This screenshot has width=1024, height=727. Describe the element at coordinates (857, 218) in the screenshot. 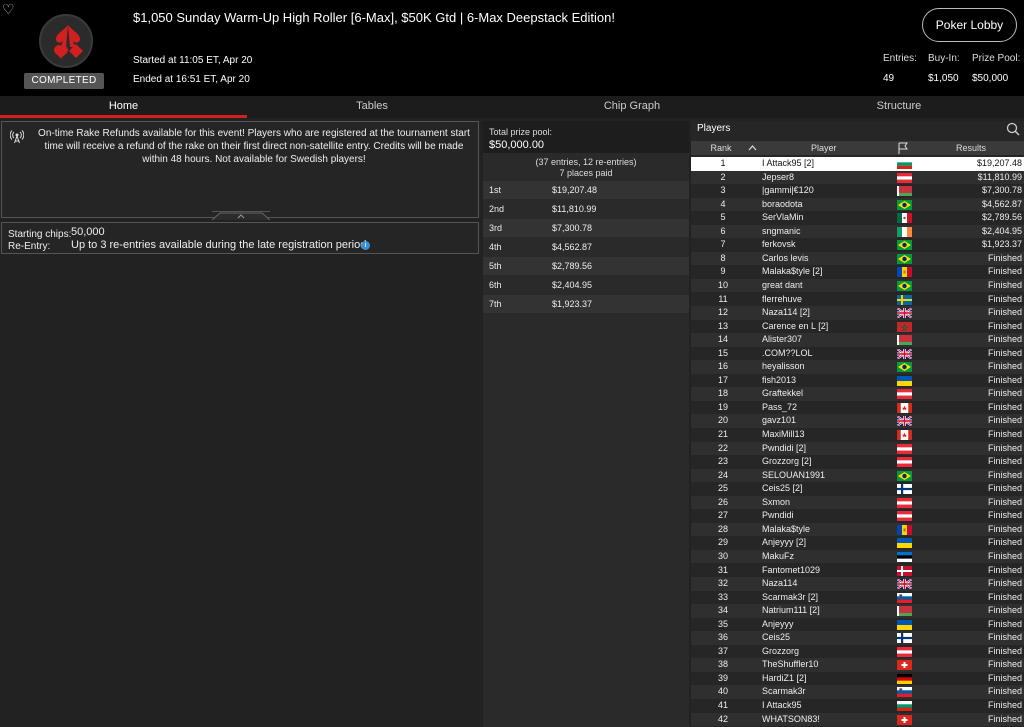

I see `player-row: 5 SerVlaMin $2,789.56` at that location.